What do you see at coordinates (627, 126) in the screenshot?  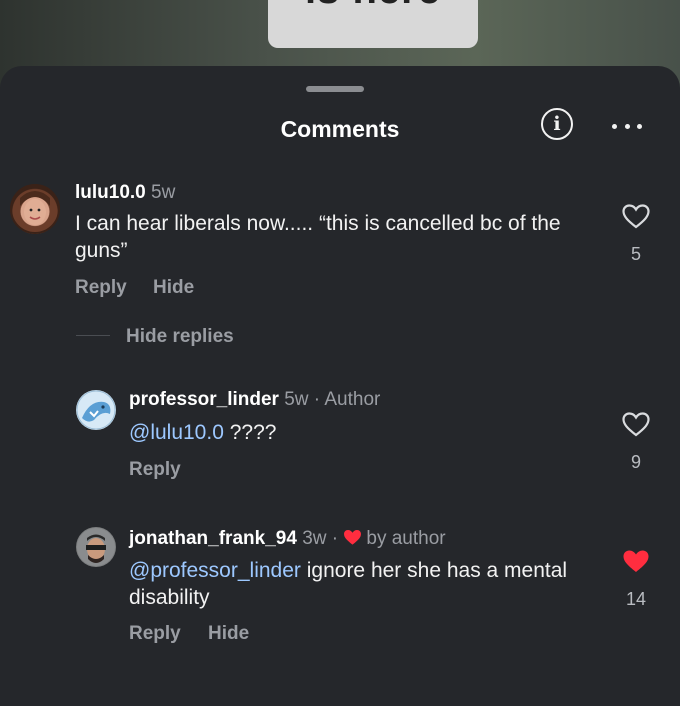 I see `more-options-icon` at bounding box center [627, 126].